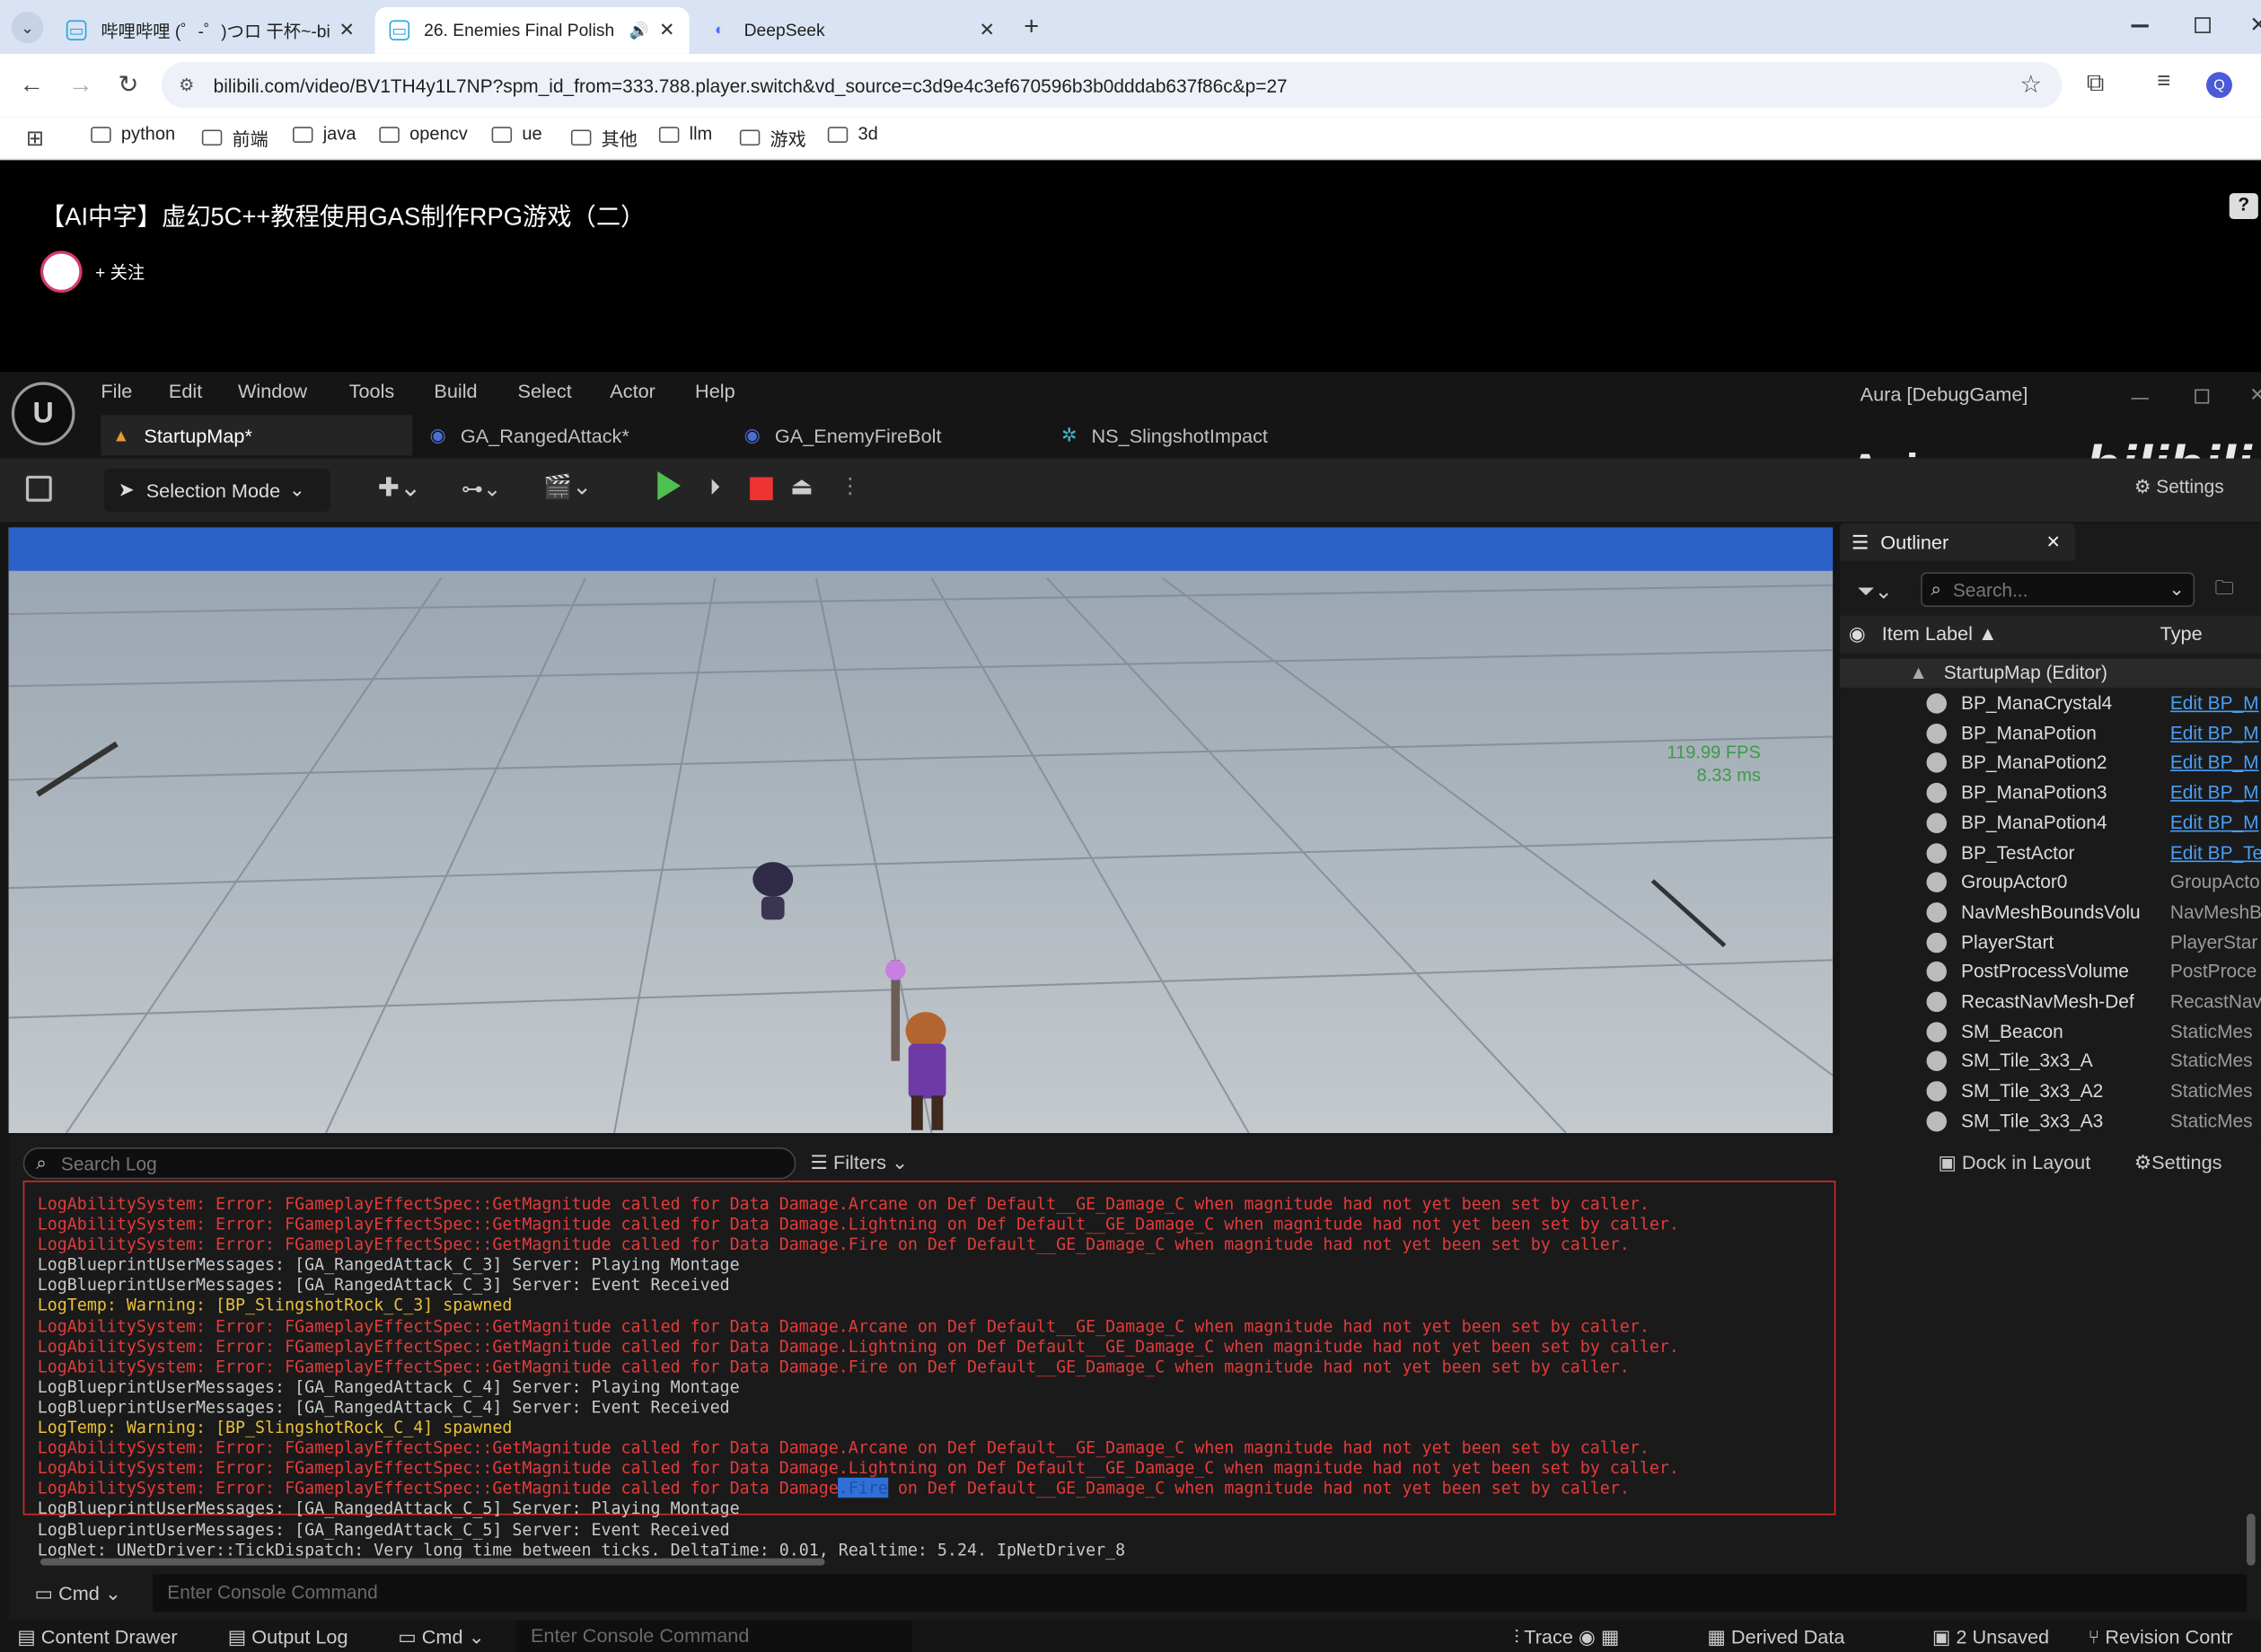  Describe the element at coordinates (632, 392) in the screenshot. I see `menu-actor: Actor` at that location.